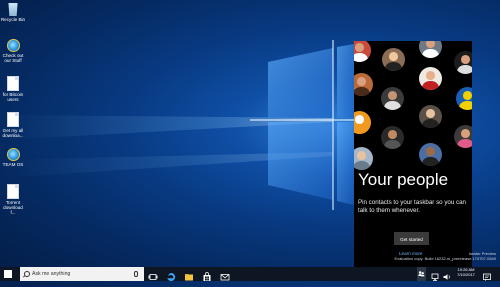  I want to click on clock-date: 7/10/2017, so click(466, 274).